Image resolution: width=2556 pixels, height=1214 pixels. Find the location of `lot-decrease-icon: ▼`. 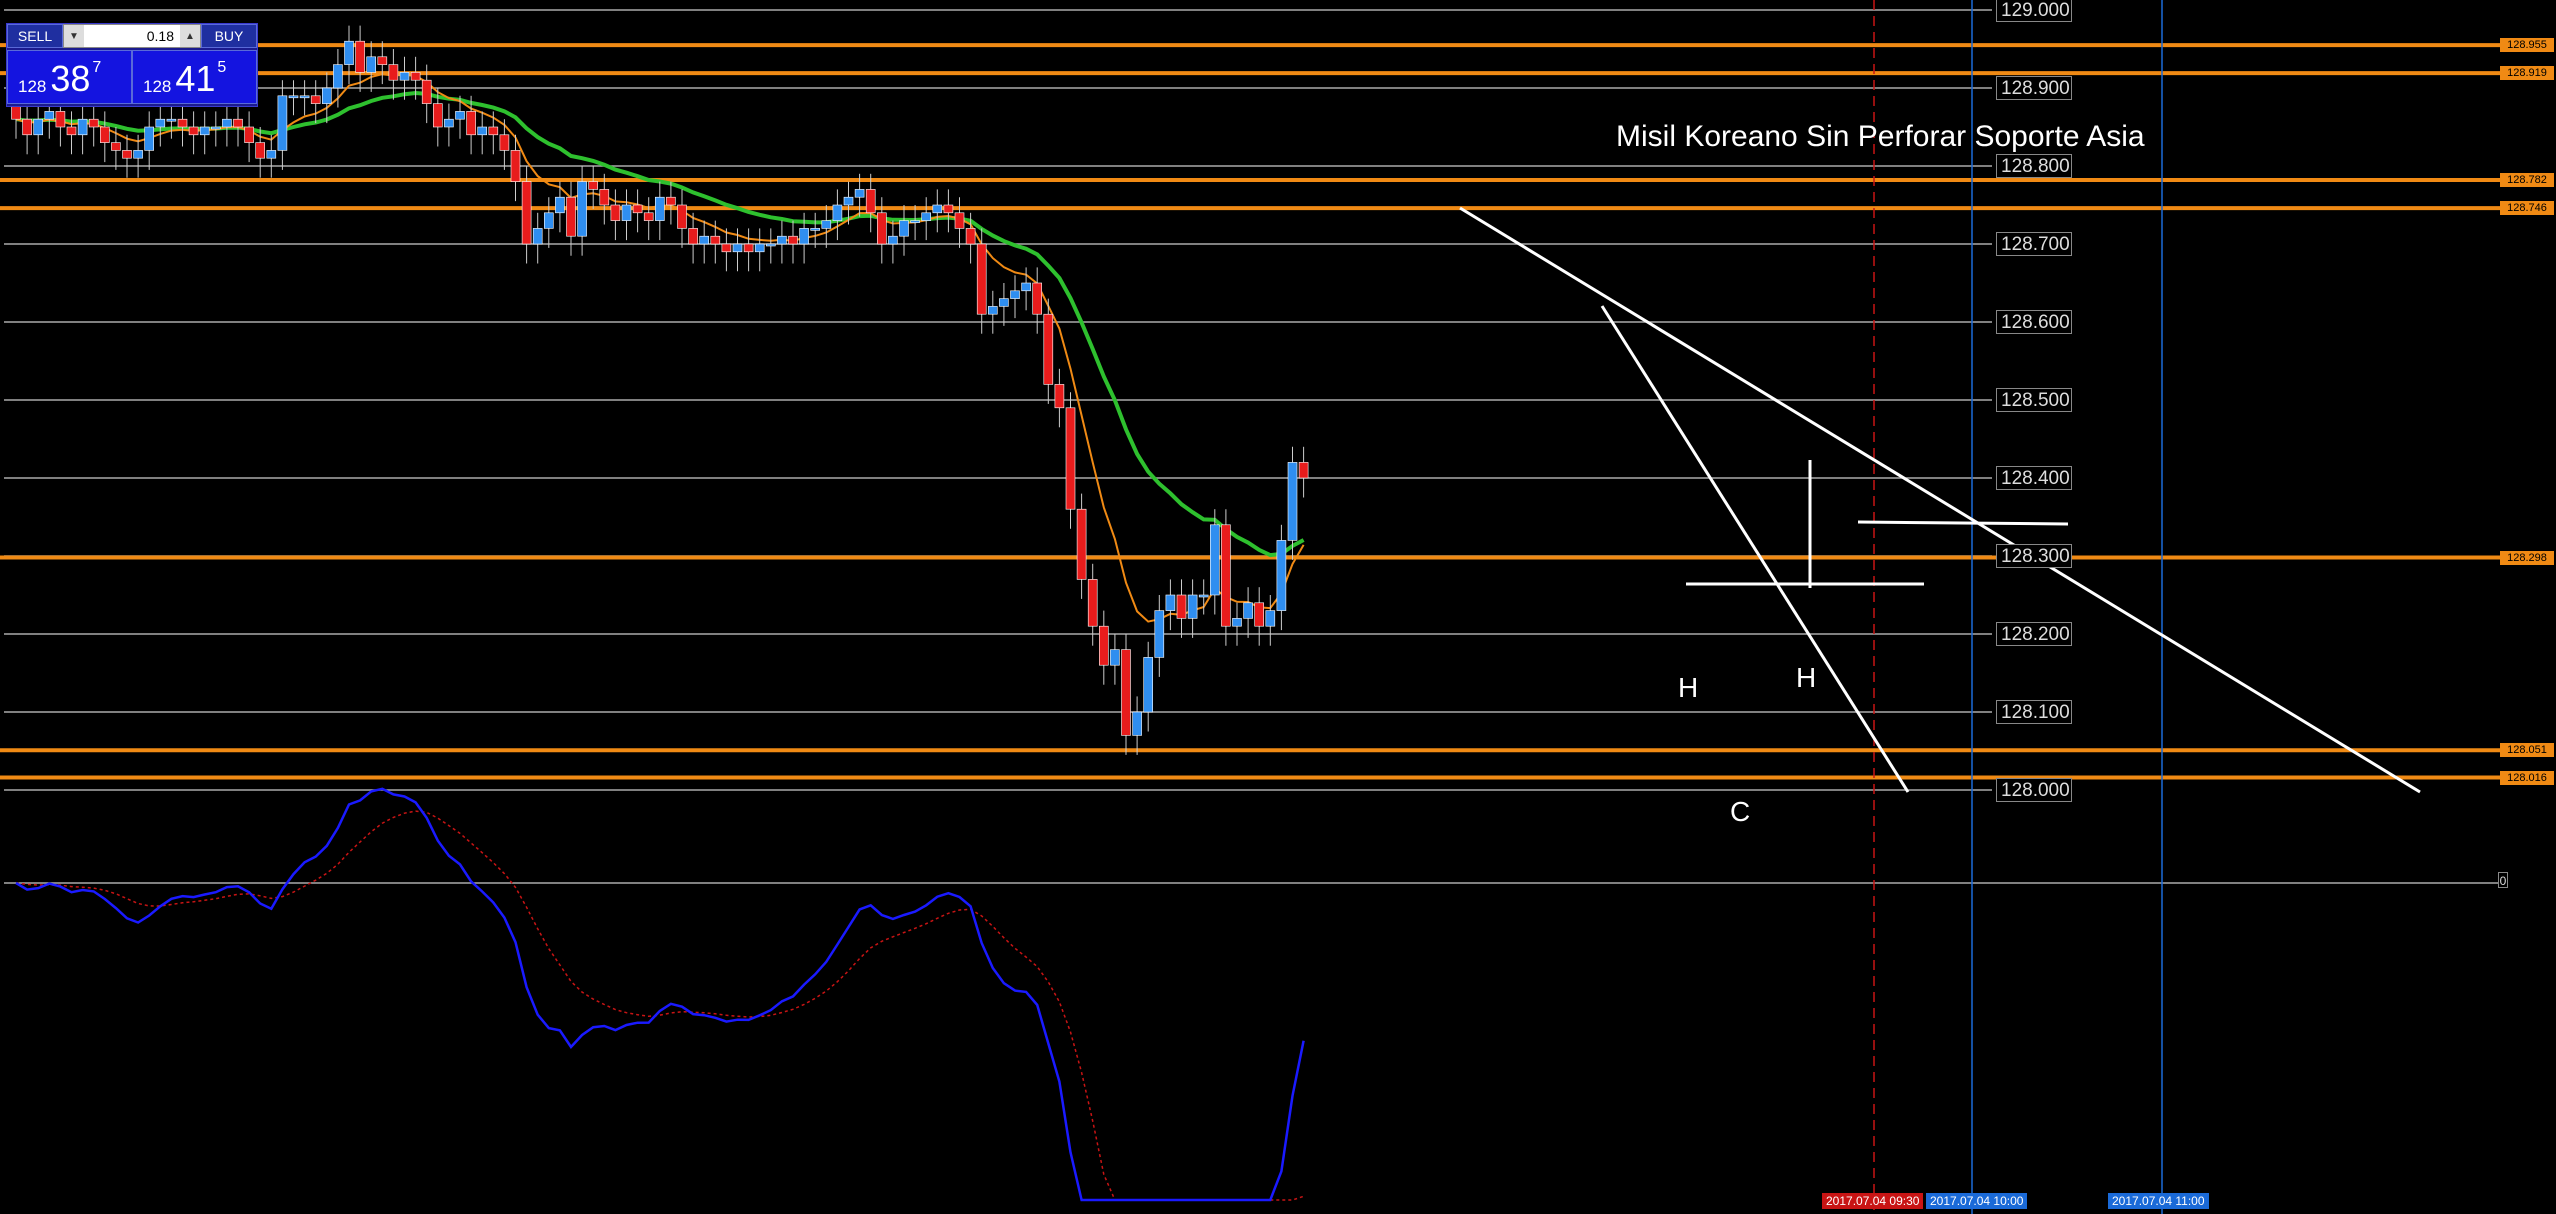

lot-decrease-icon: ▼ is located at coordinates (74, 36).